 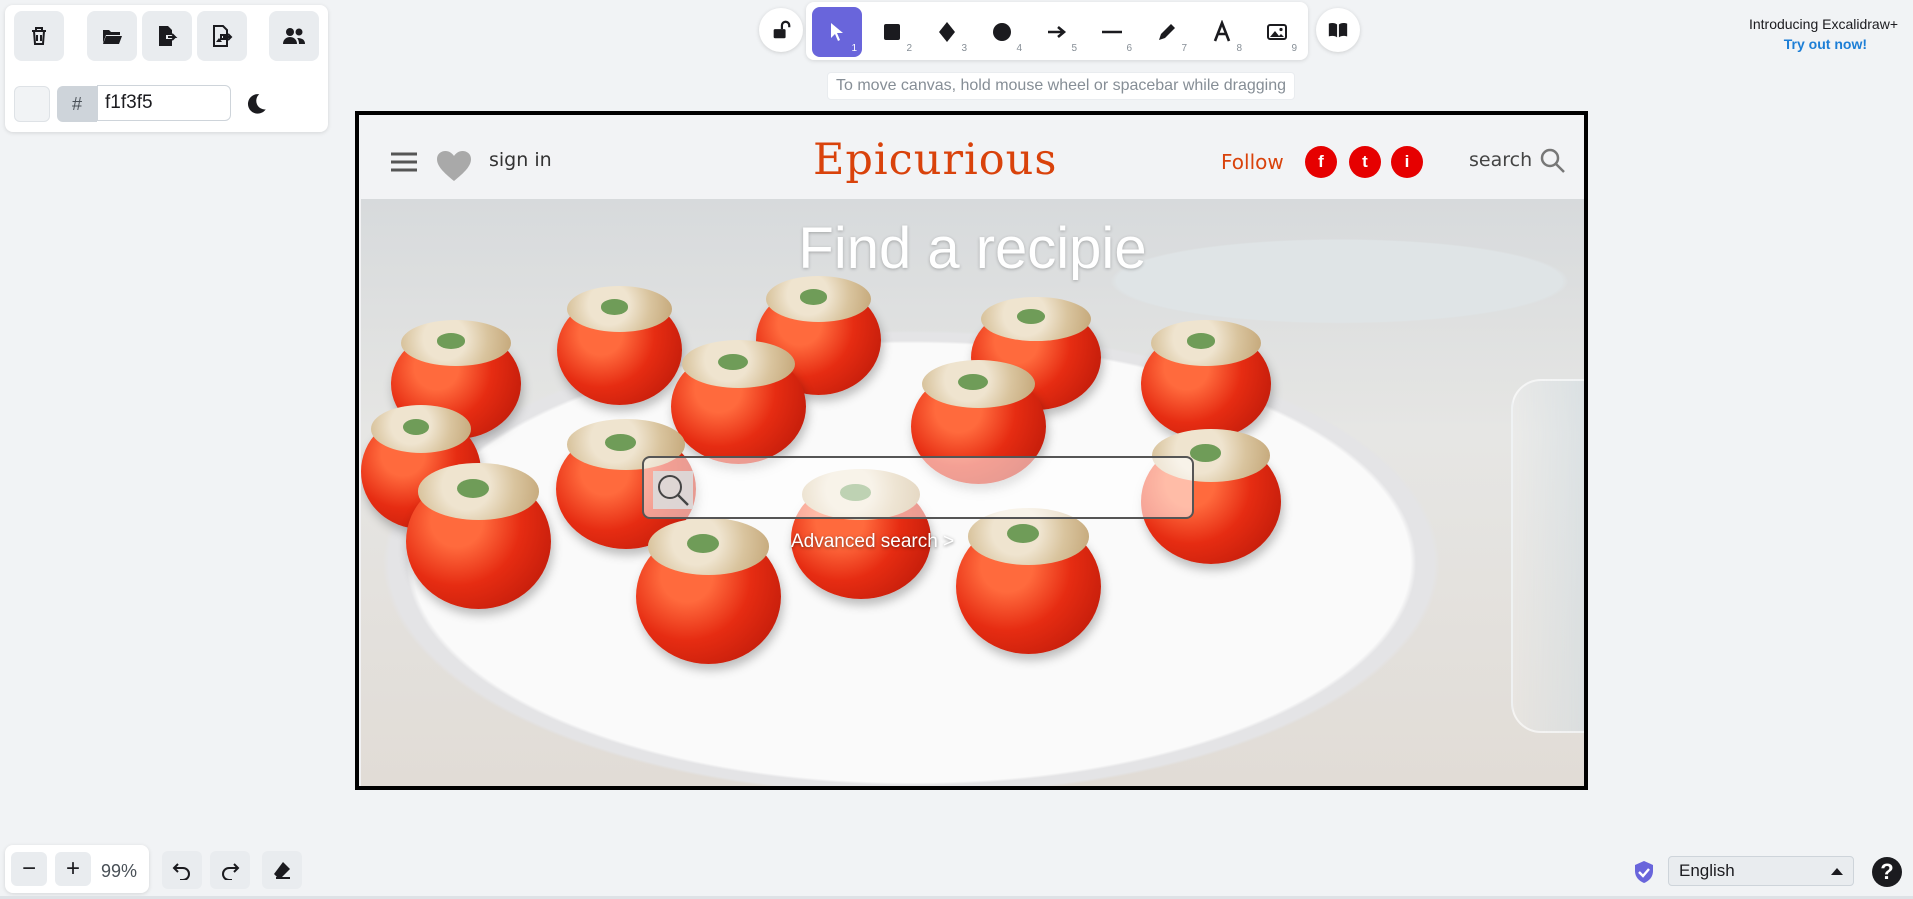 I want to click on tool-shortcut: 6, so click(x=1129, y=48).